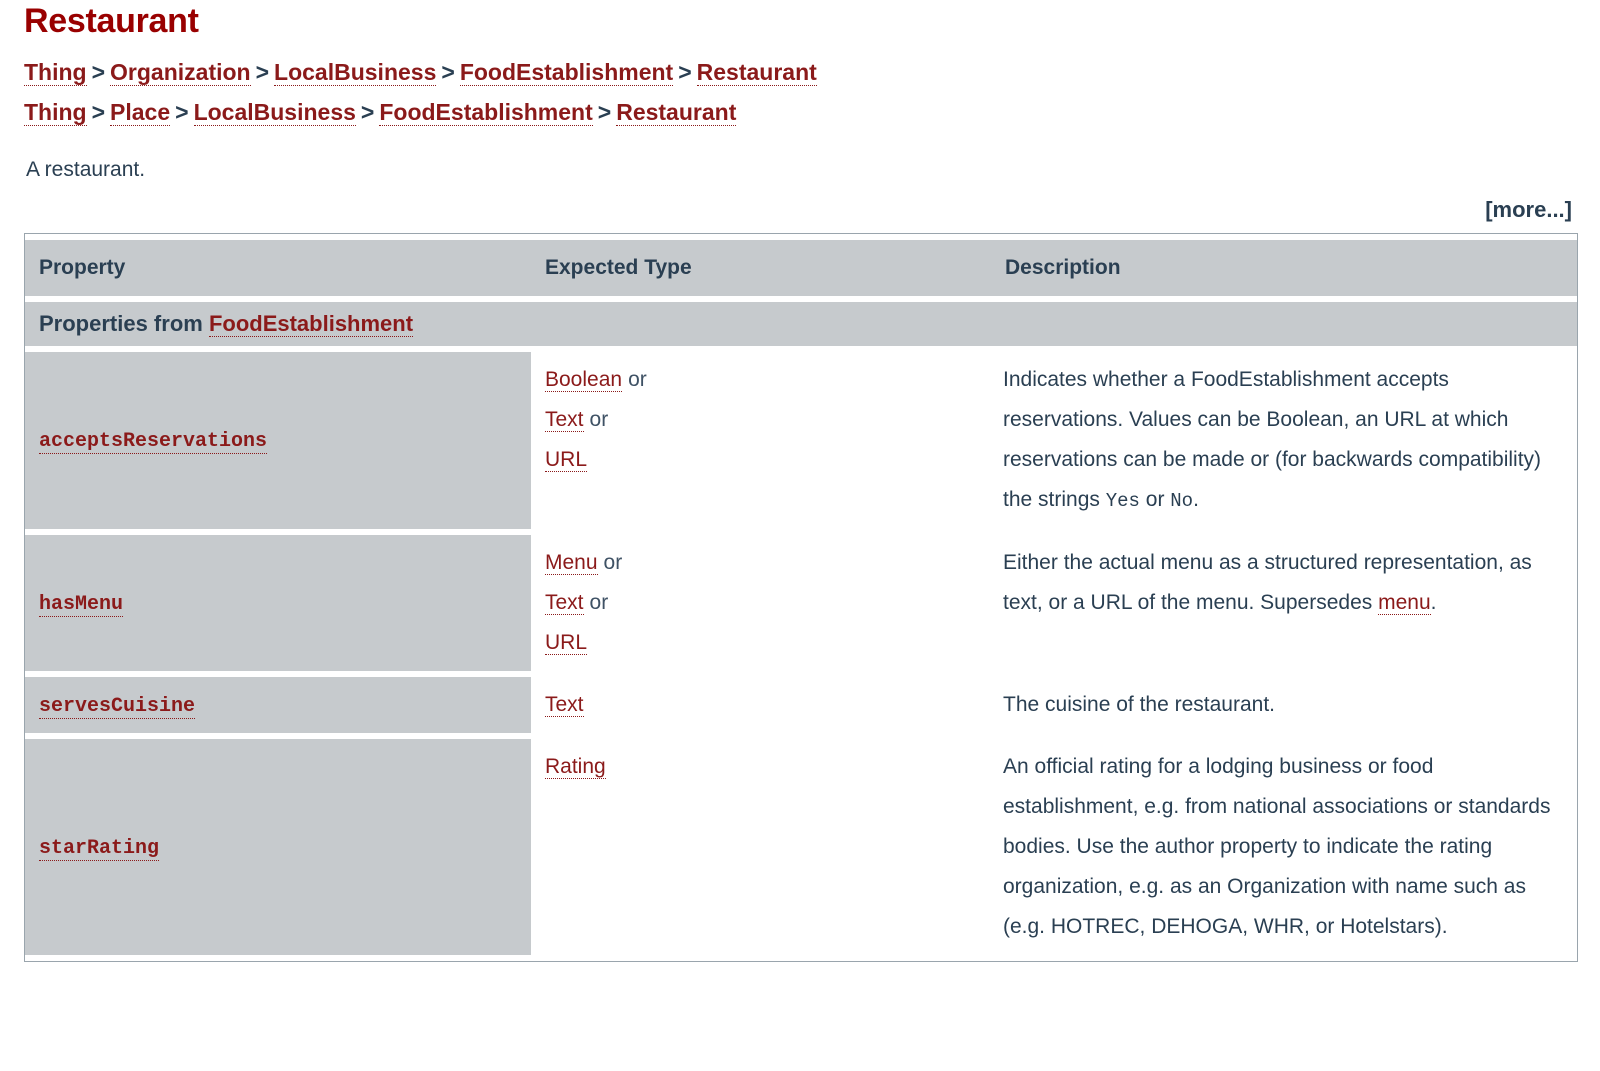 The image size is (1600, 1071). I want to click on expected-type-cell: Text, so click(761, 704).